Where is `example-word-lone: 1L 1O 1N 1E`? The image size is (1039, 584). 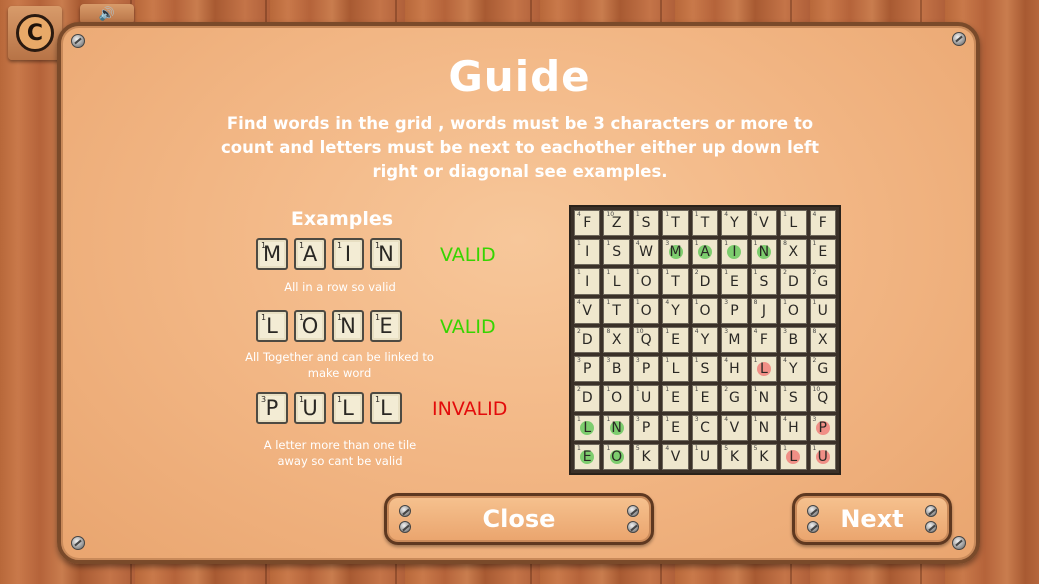
example-word-lone: 1L 1O 1N 1E is located at coordinates (329, 326).